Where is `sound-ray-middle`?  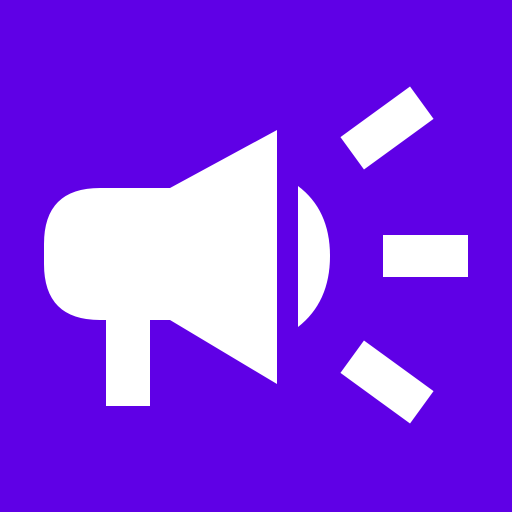 sound-ray-middle is located at coordinates (425, 256).